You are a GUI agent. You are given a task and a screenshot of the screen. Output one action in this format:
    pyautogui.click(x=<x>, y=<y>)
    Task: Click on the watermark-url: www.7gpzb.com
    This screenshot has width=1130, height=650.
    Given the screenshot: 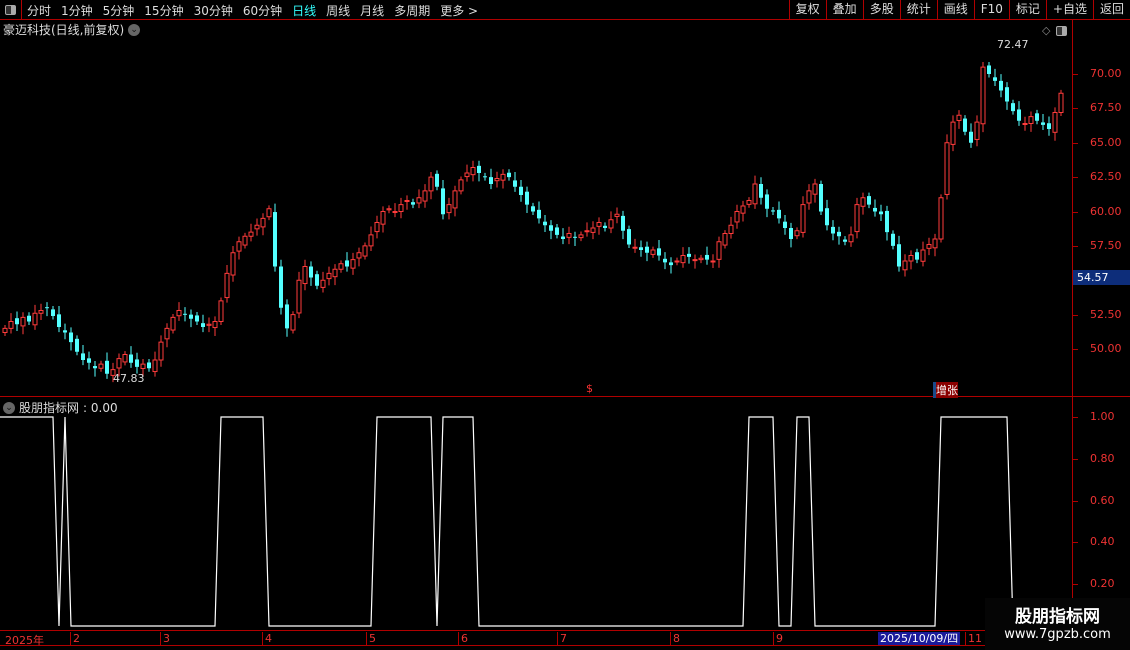 What is the action you would take?
    pyautogui.click(x=1057, y=634)
    